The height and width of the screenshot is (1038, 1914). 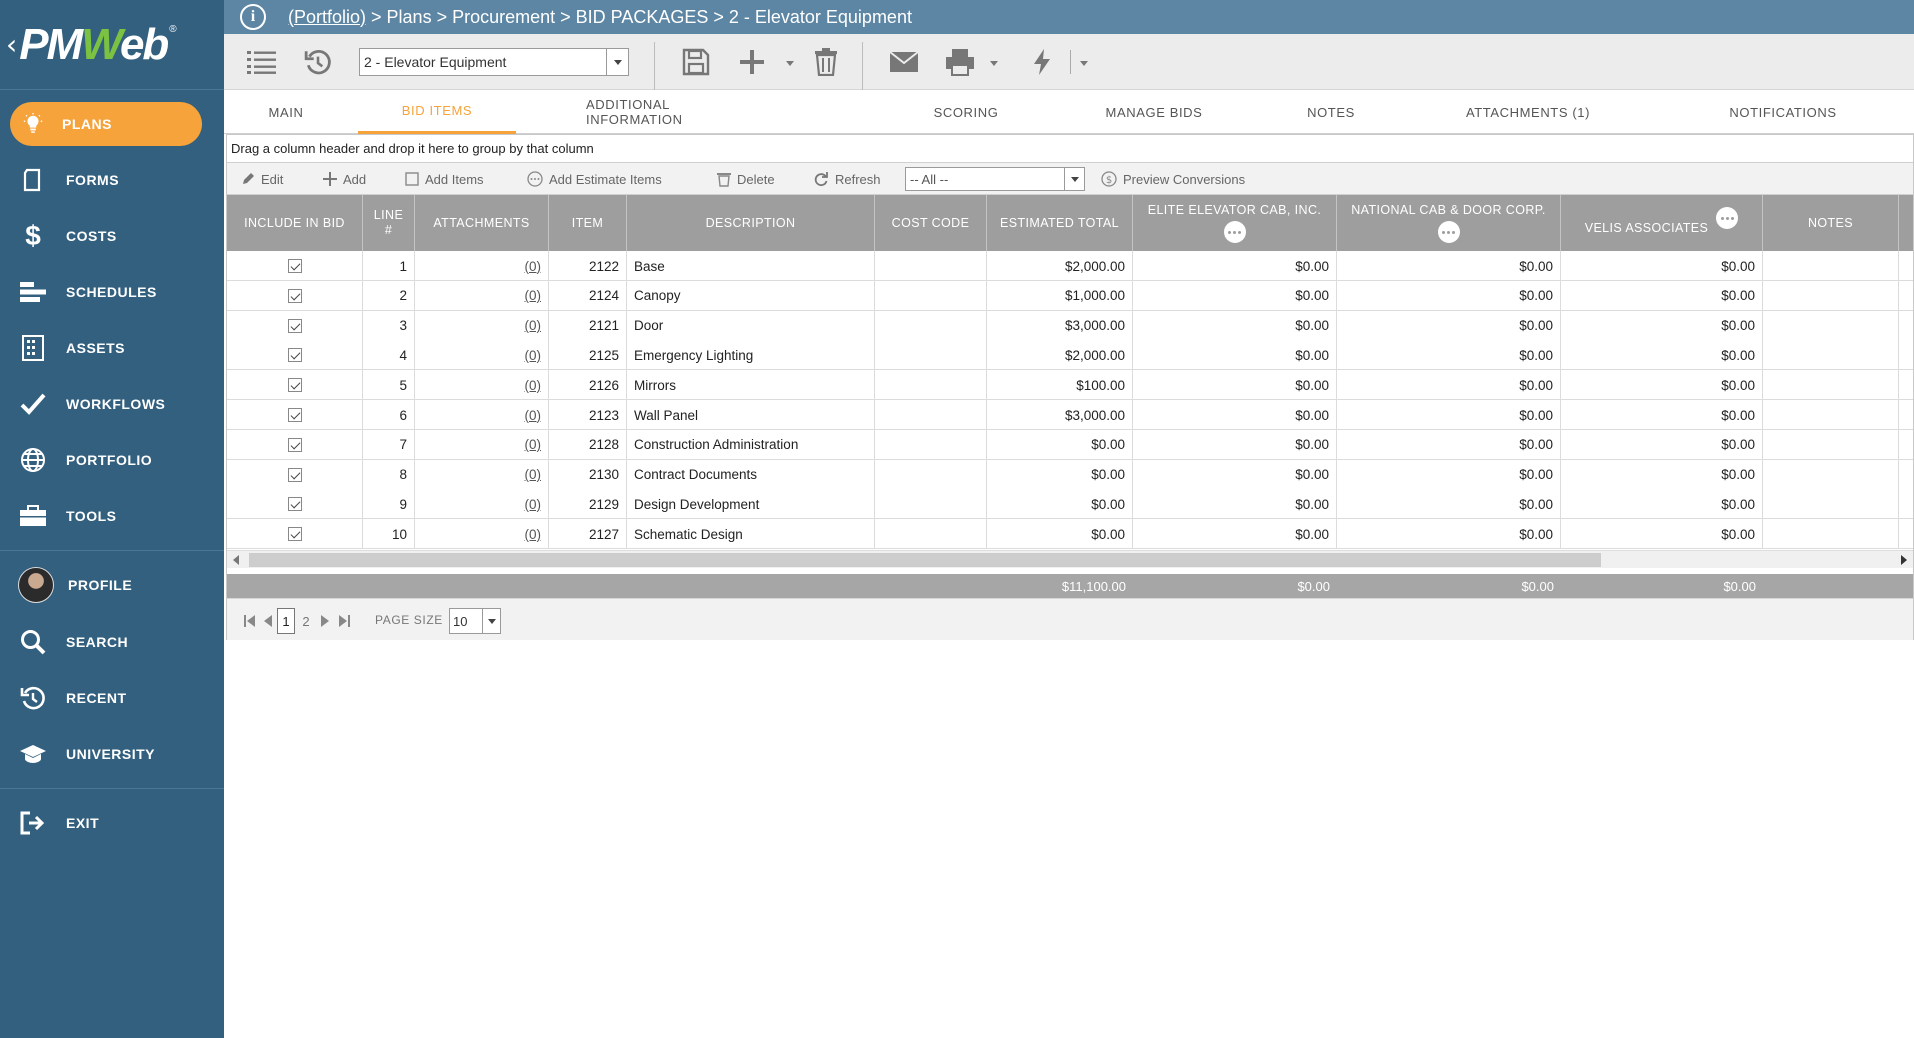 What do you see at coordinates (1173, 179) in the screenshot?
I see `preview-conversions-button: $ Preview Conversions` at bounding box center [1173, 179].